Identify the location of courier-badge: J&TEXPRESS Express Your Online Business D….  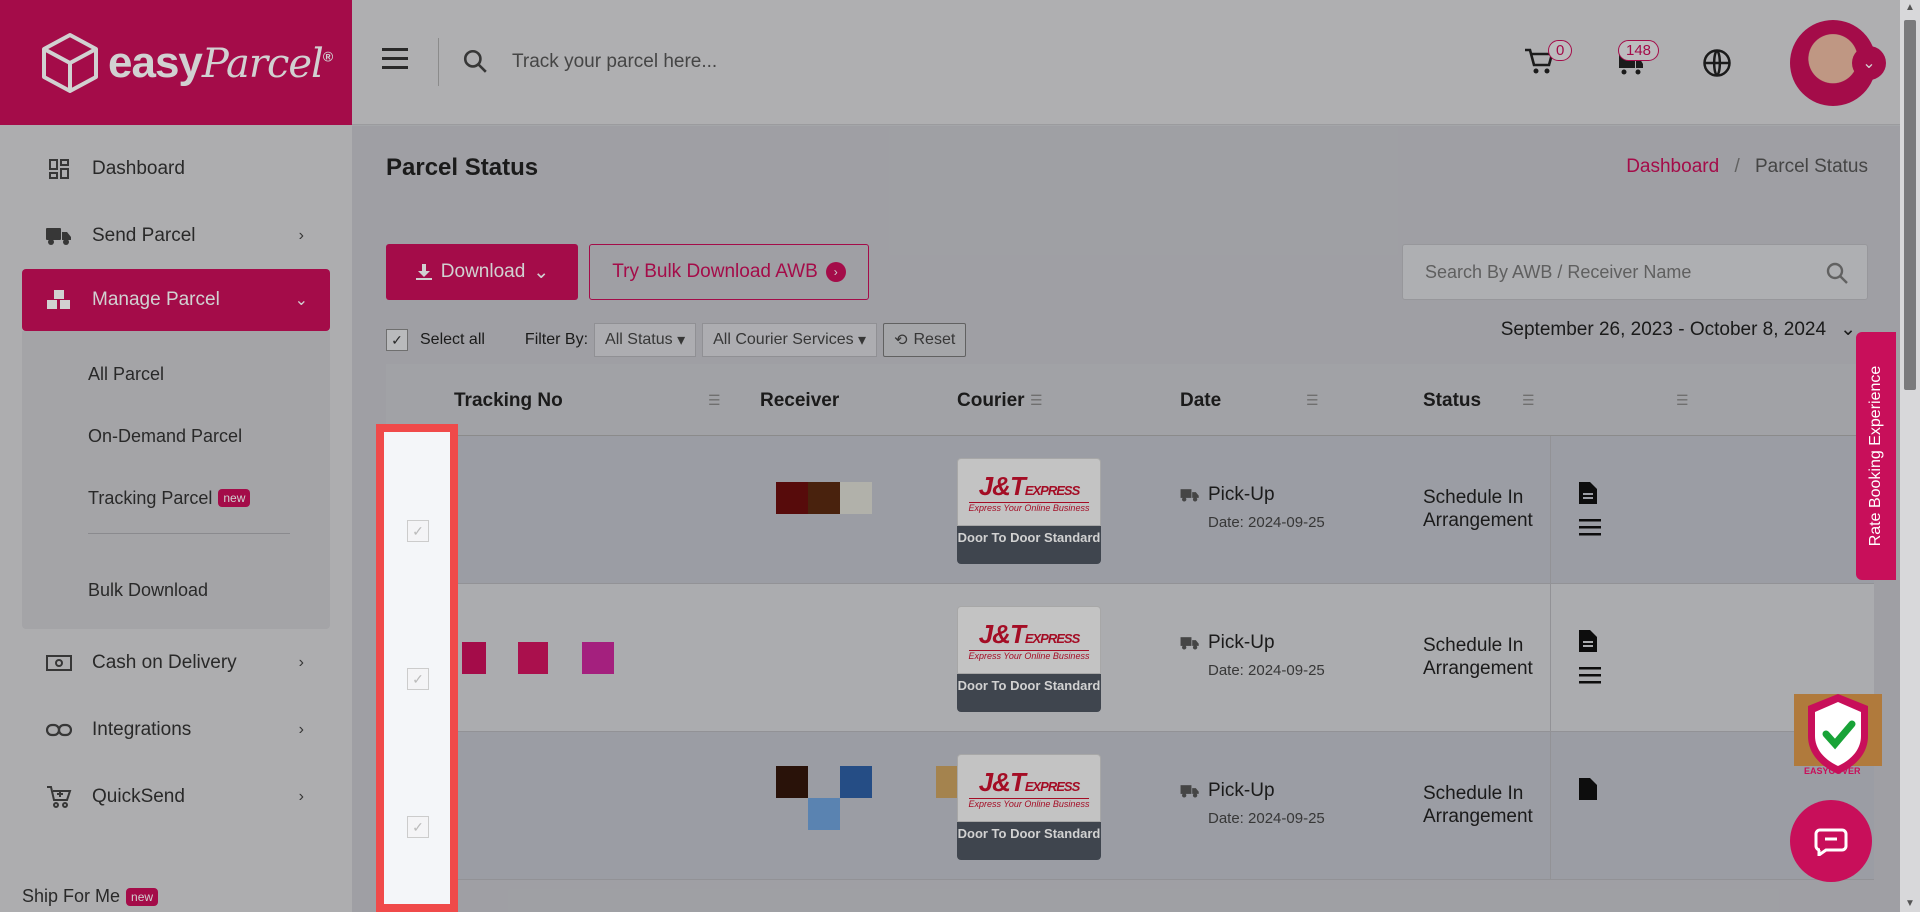
(1029, 659).